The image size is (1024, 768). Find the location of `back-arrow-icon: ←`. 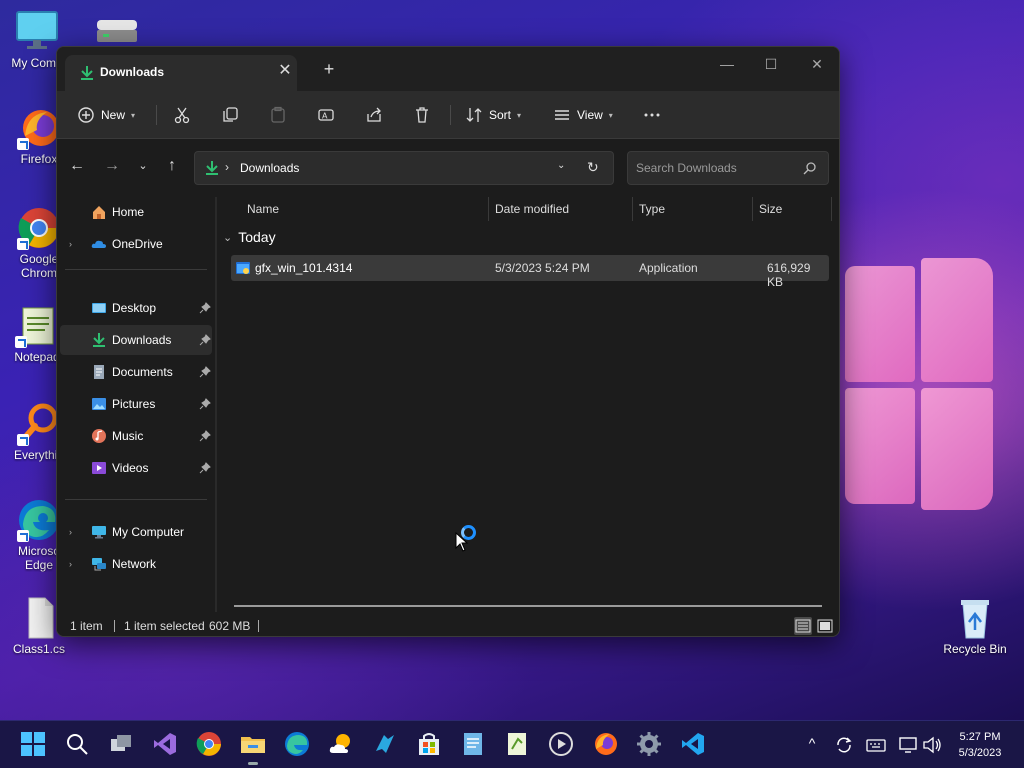

back-arrow-icon: ← is located at coordinates (77, 166).